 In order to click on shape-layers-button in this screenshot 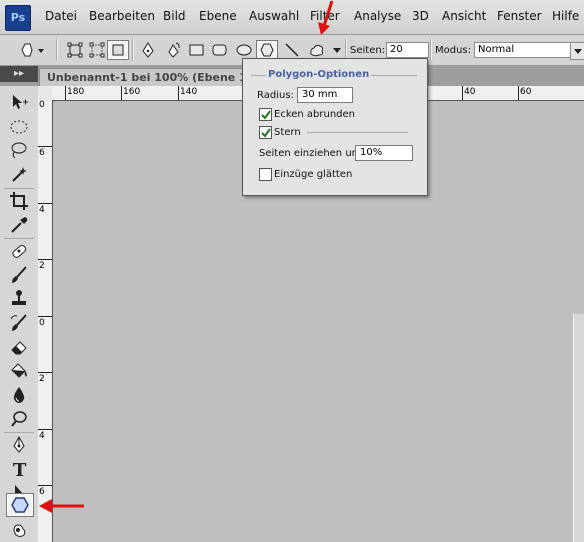, I will do `click(75, 50)`.